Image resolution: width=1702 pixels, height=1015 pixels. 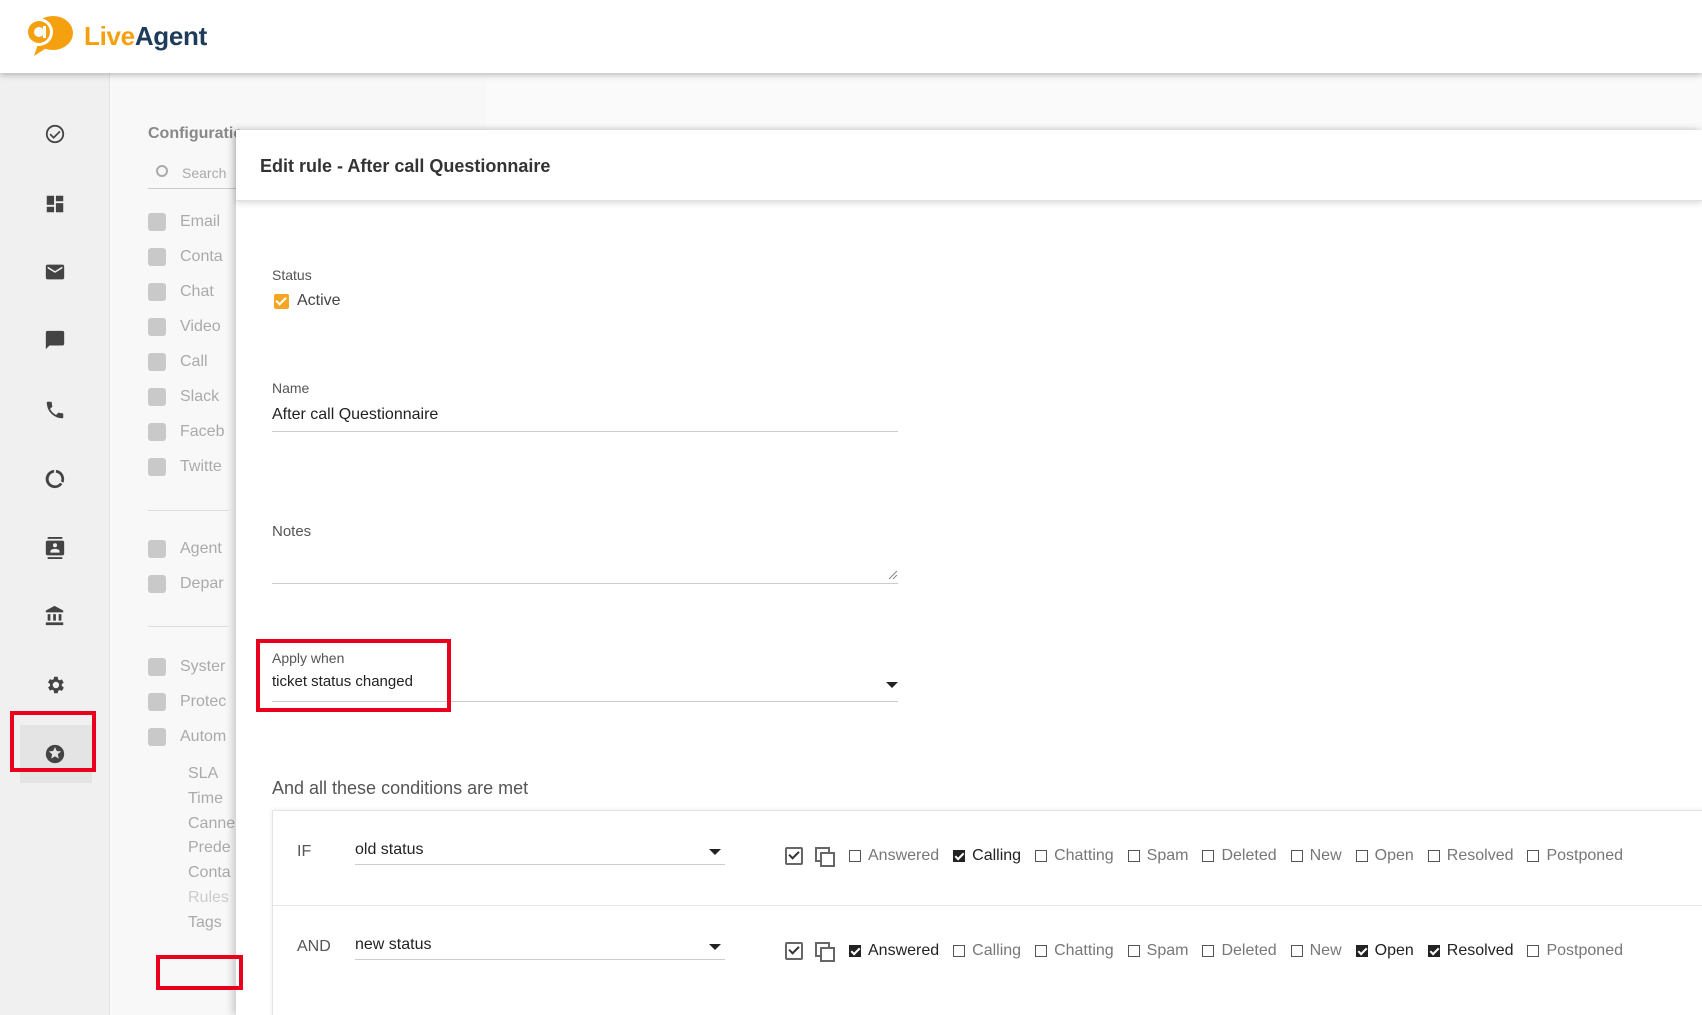 What do you see at coordinates (1480, 950) in the screenshot?
I see `status-option-label: Resolved` at bounding box center [1480, 950].